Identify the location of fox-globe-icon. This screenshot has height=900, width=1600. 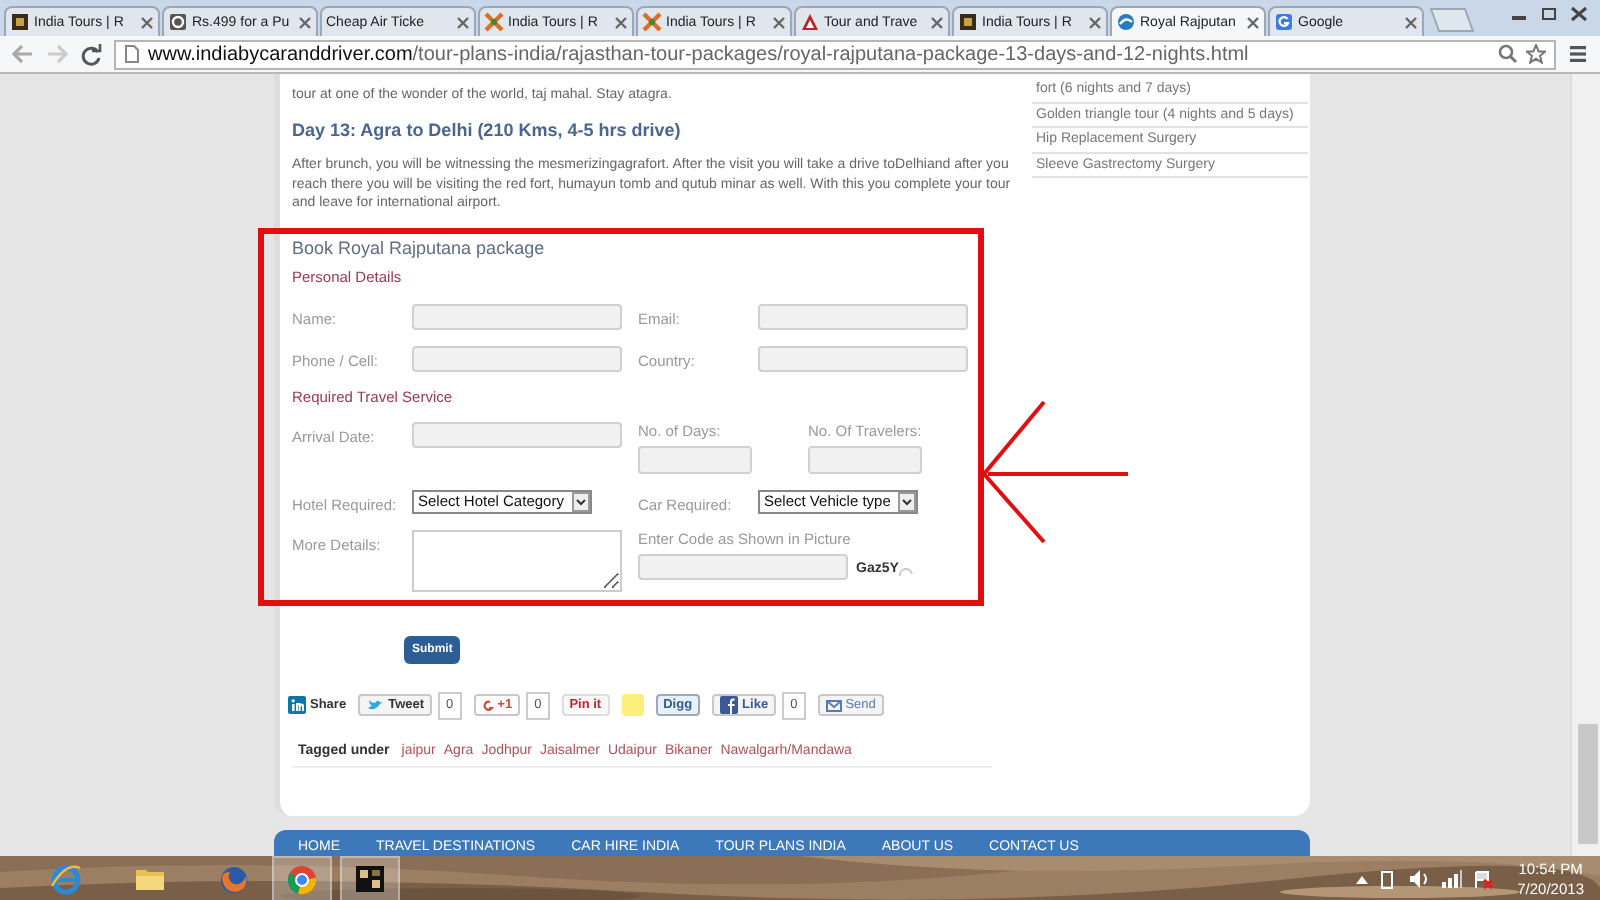
(234, 879).